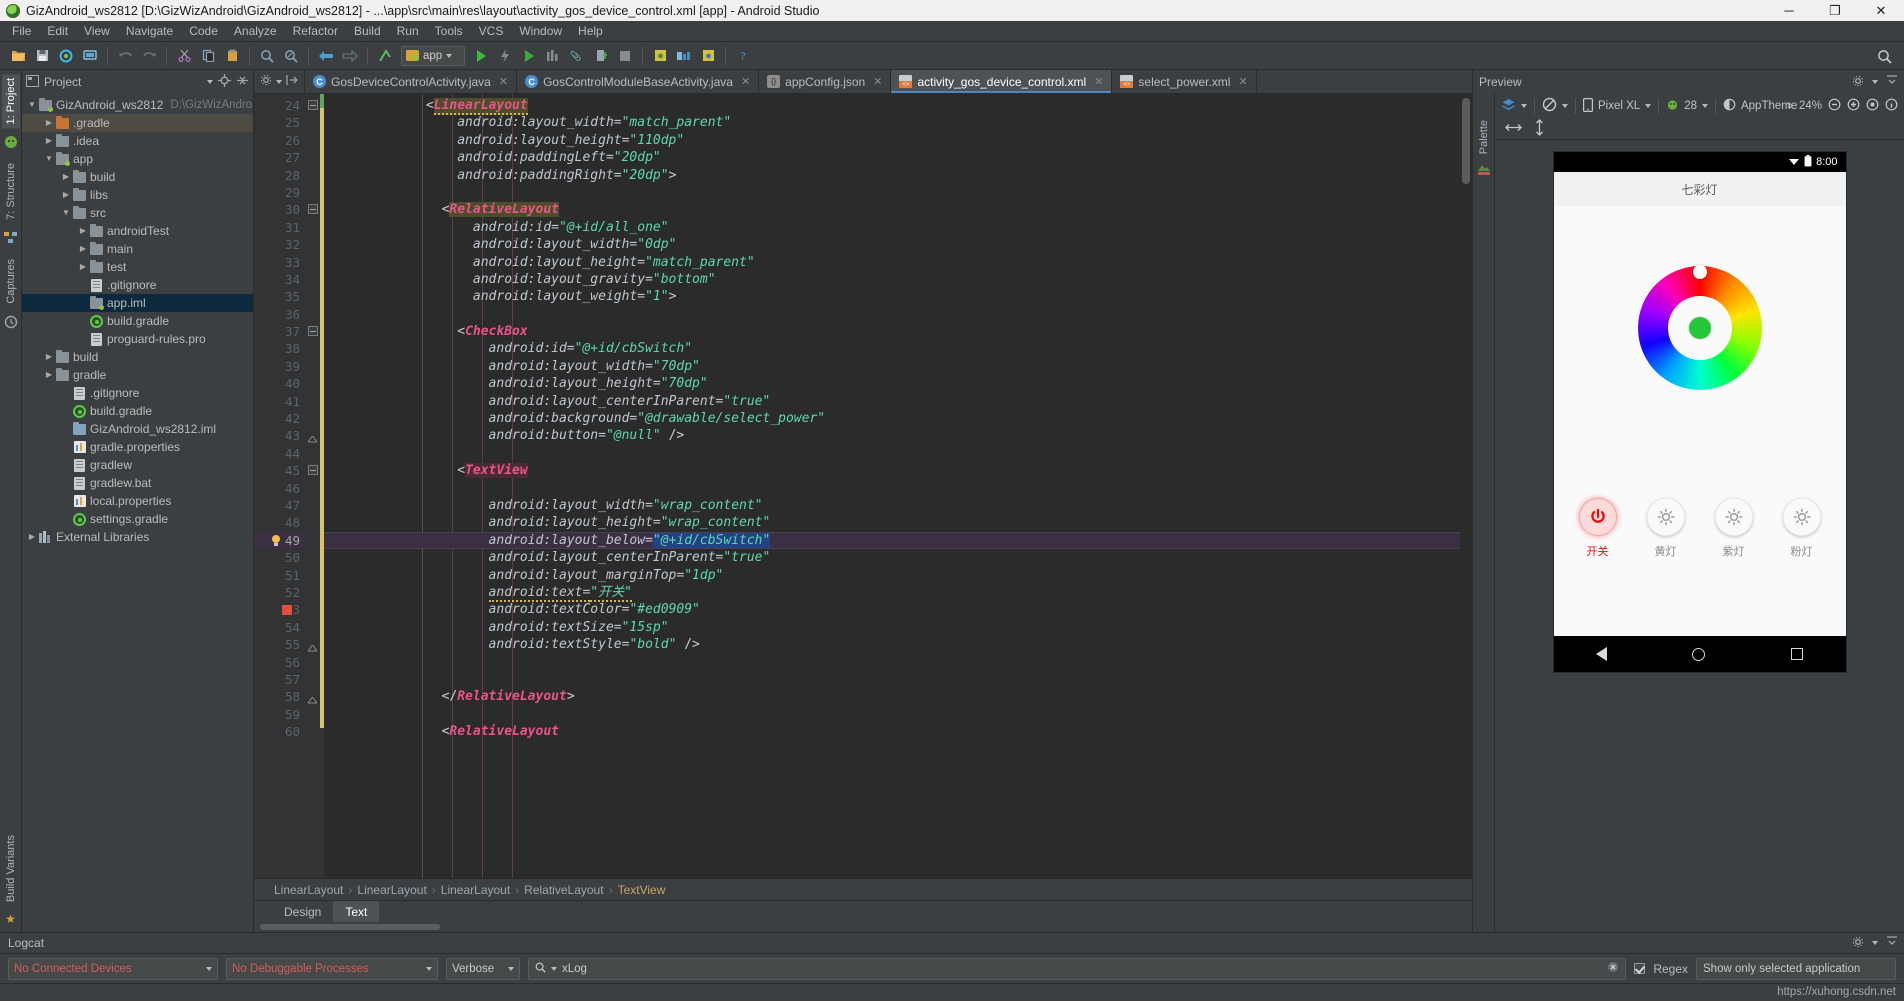 The width and height of the screenshot is (1904, 1001). What do you see at coordinates (385, 56) in the screenshot?
I see `sdk-manager-icon` at bounding box center [385, 56].